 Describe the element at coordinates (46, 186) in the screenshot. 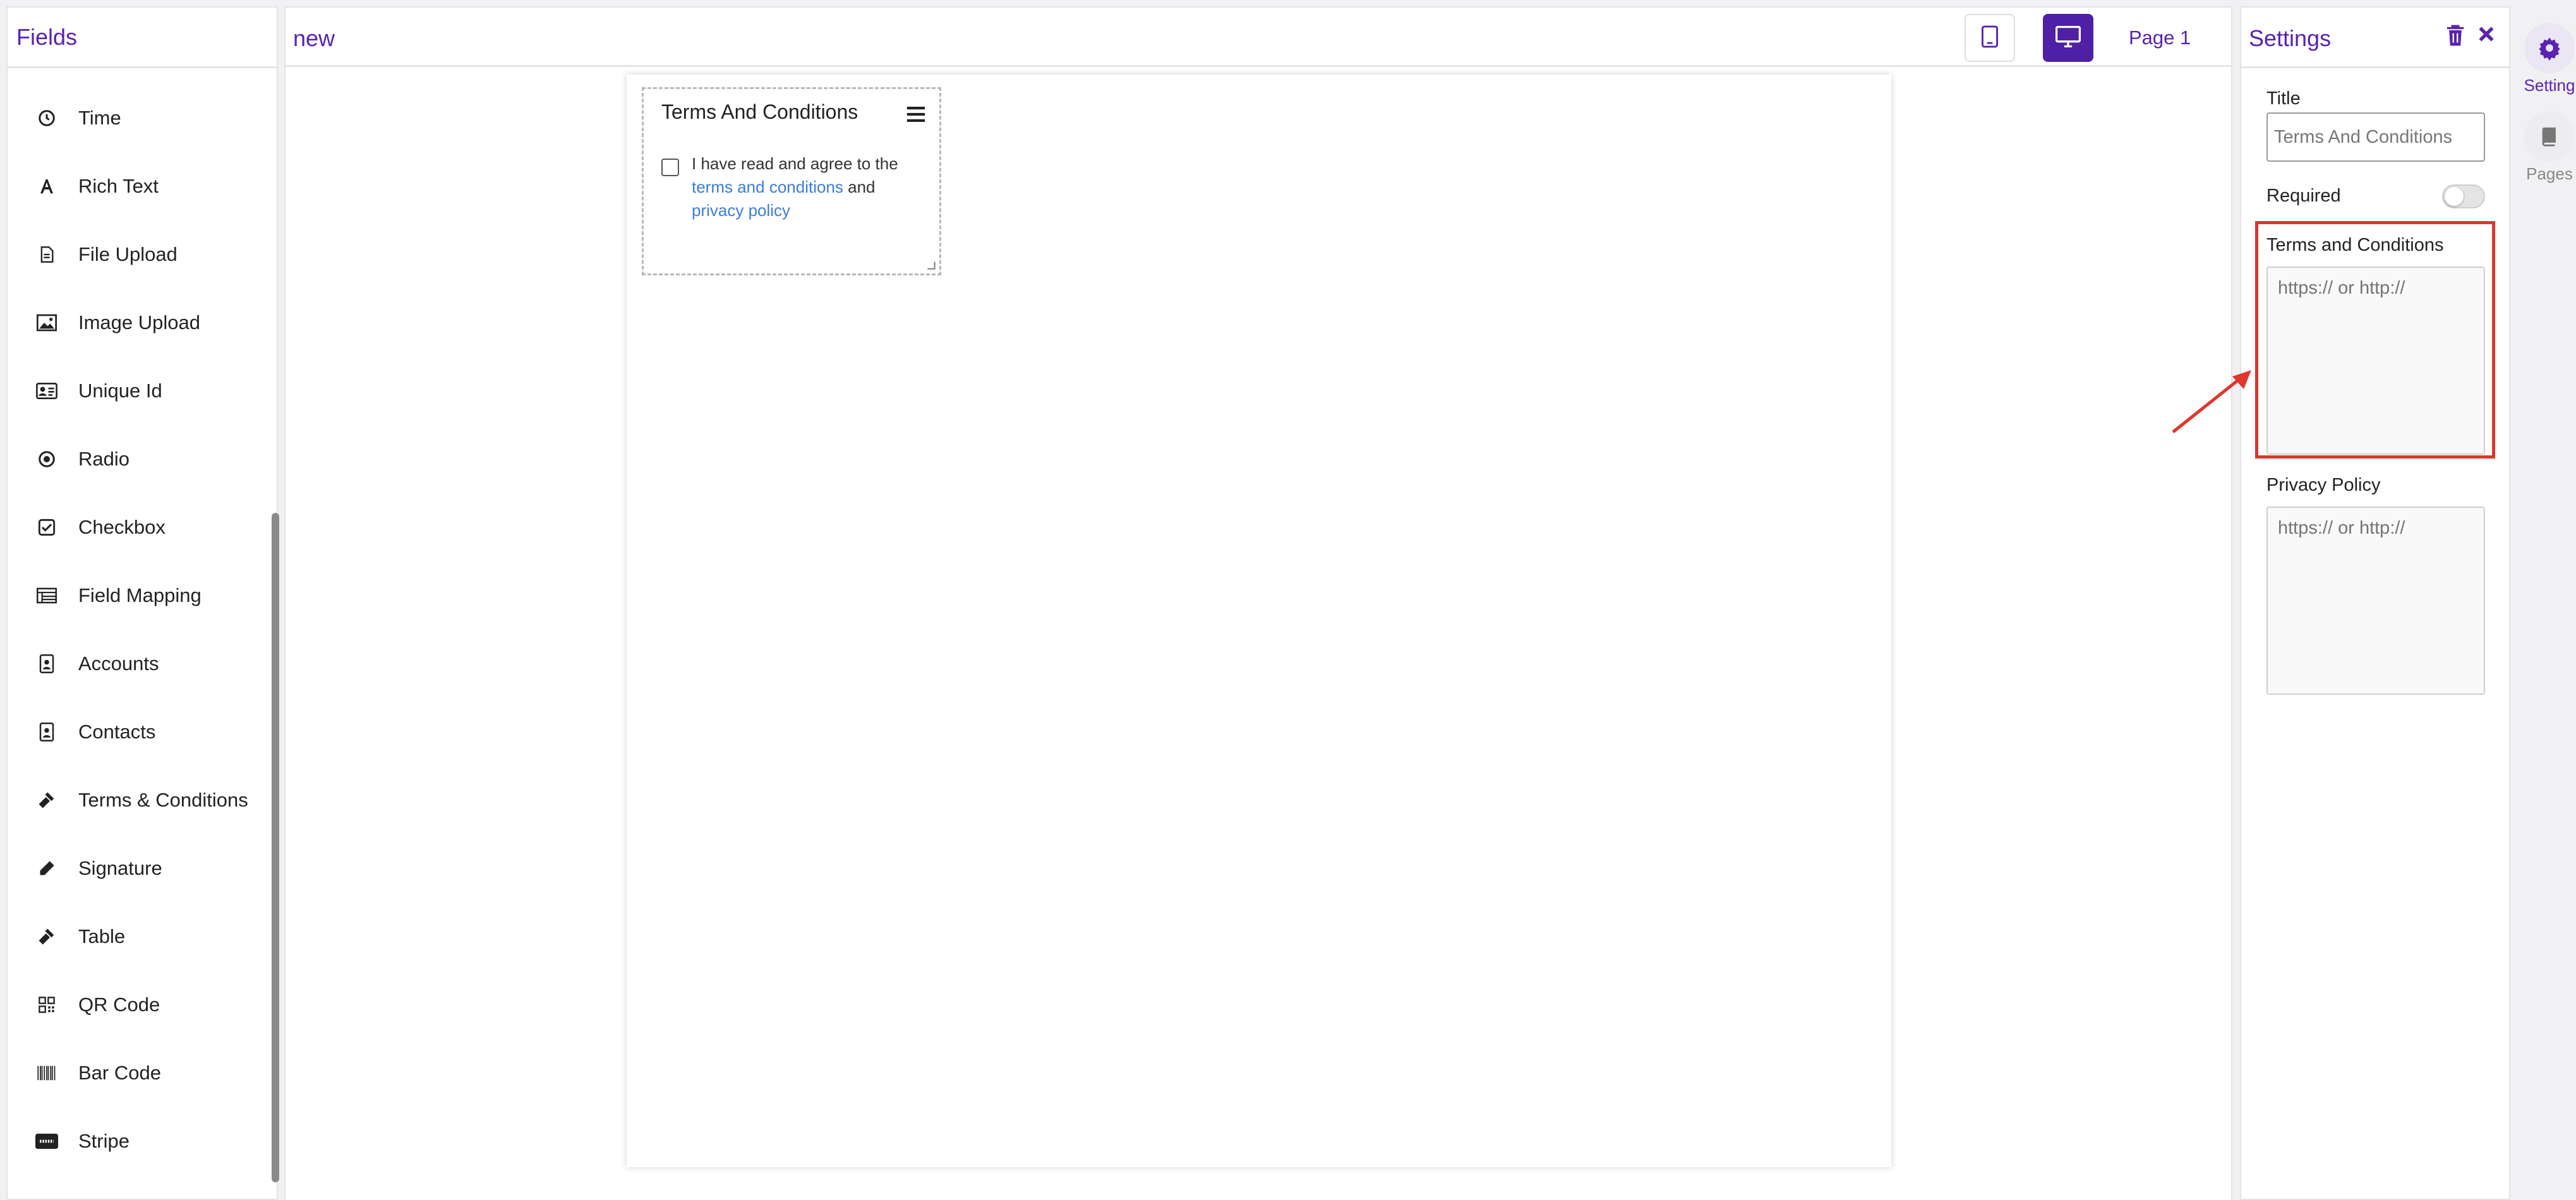

I see `font-icon` at that location.